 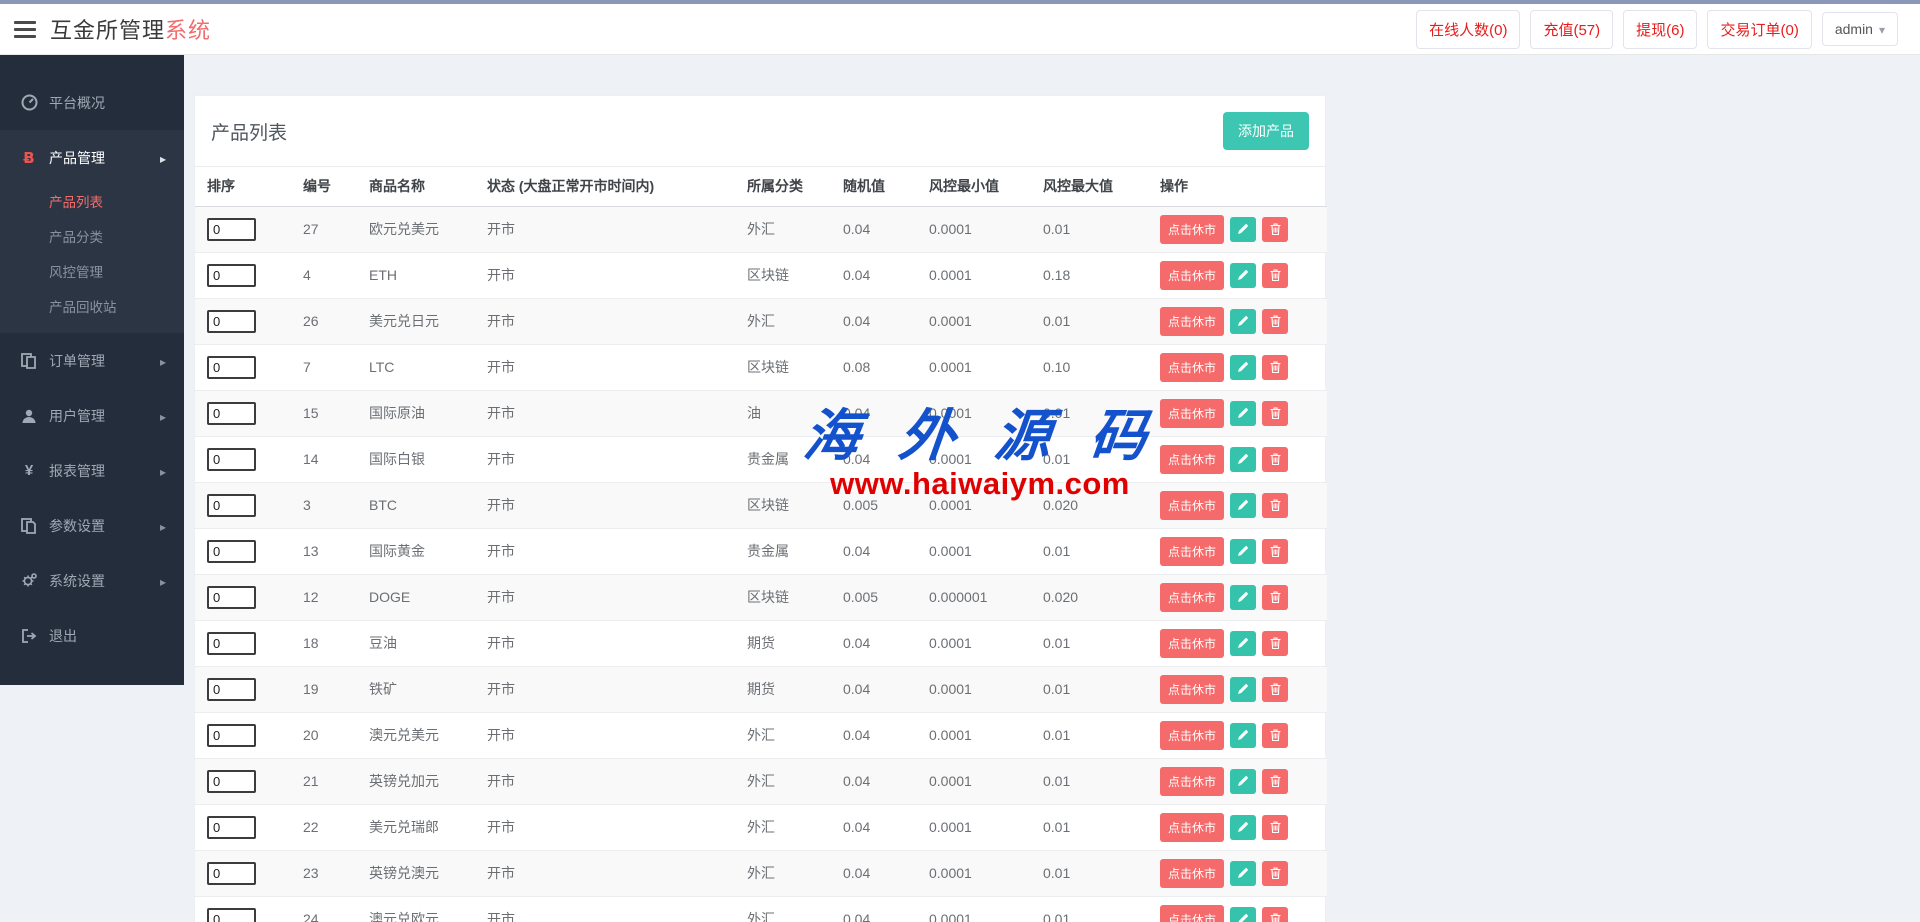 I want to click on header-category: 所属分类, so click(x=787, y=187).